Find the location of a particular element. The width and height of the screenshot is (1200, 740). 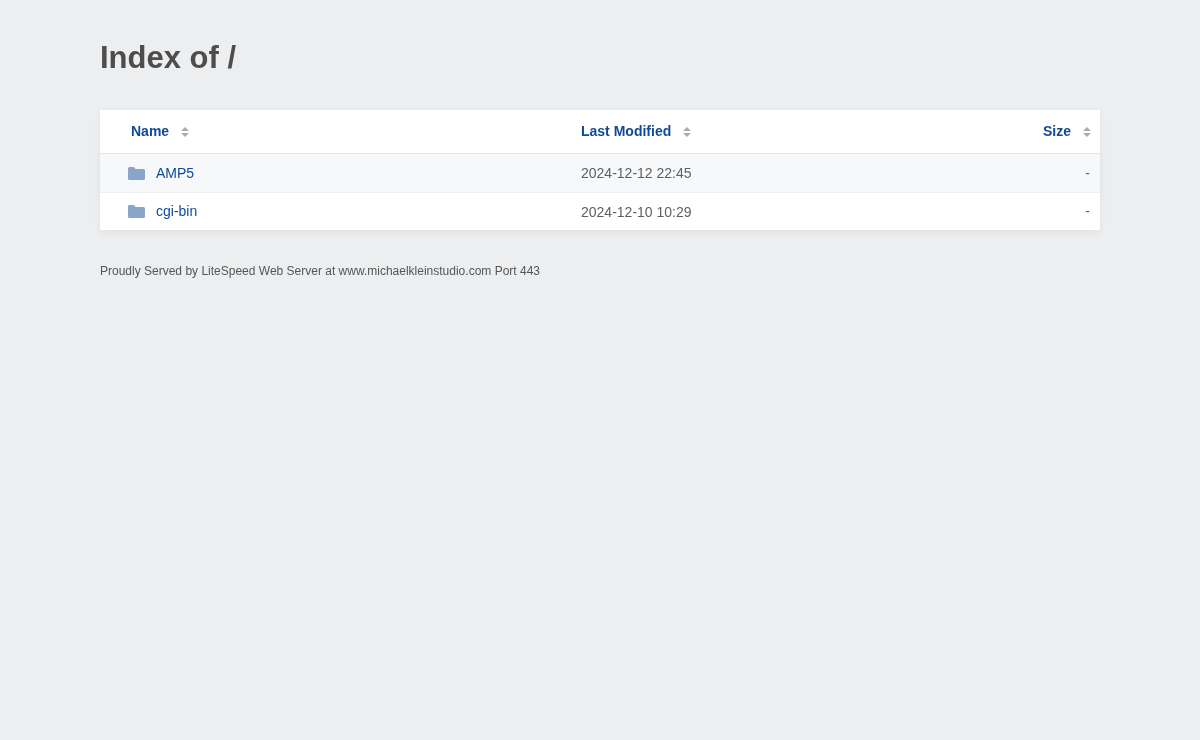

page-title: Index of / is located at coordinates (169, 58).